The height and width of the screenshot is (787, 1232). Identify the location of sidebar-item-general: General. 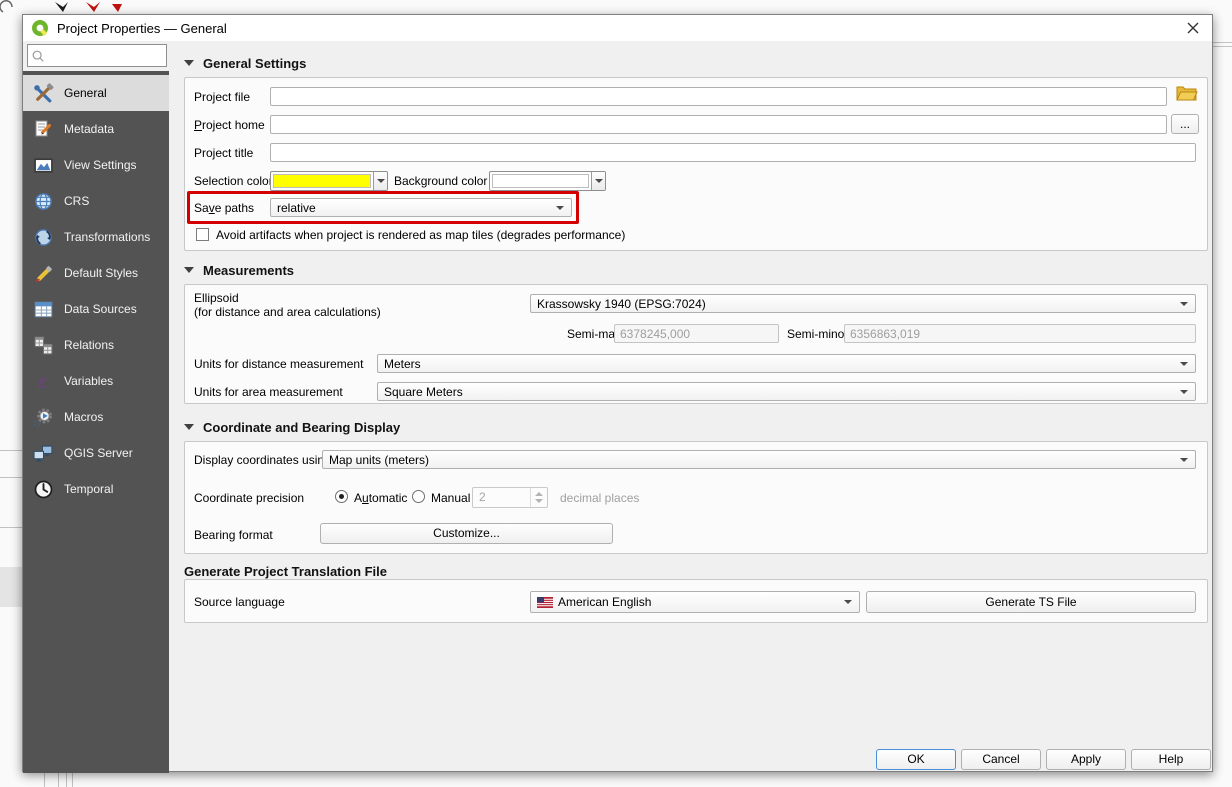
(96, 93).